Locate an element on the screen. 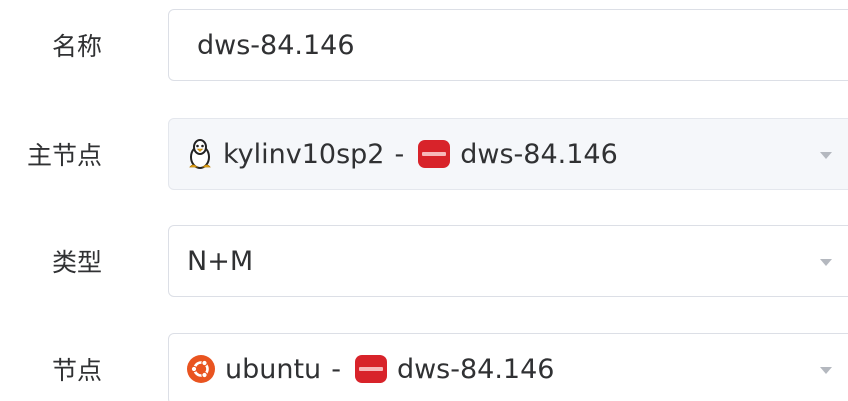 The width and height of the screenshot is (848, 401). type-value: N+M is located at coordinates (220, 261).